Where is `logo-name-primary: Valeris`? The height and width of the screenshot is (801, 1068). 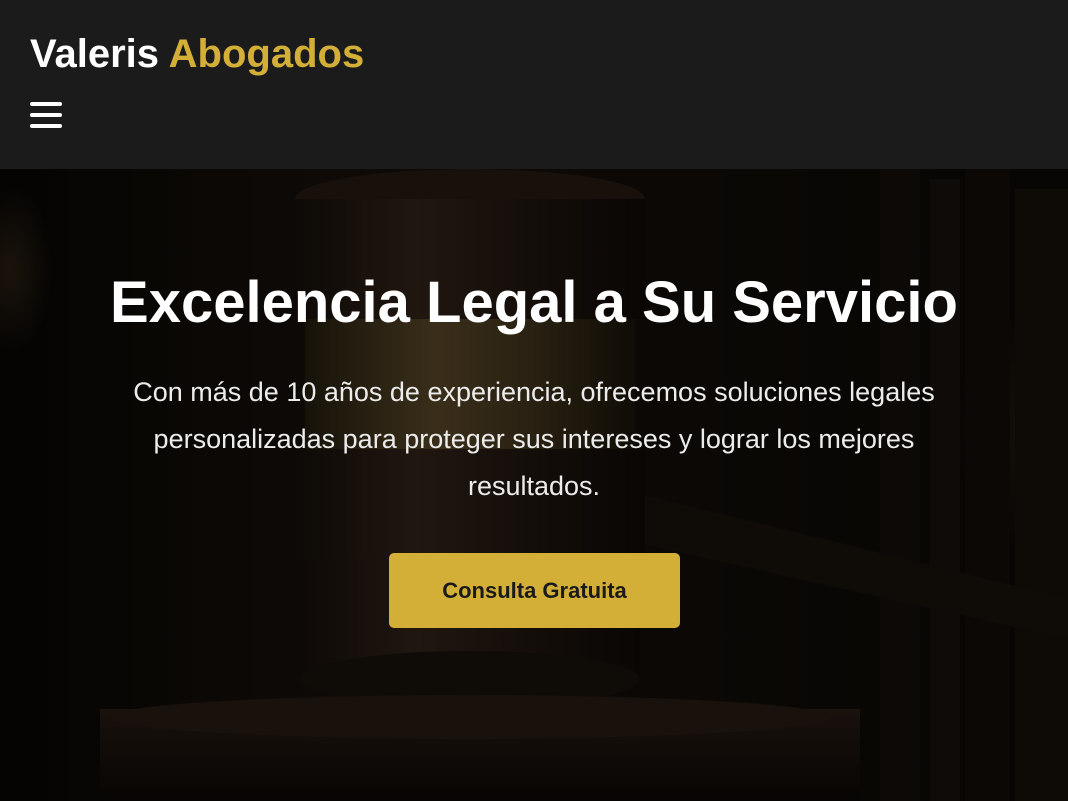
logo-name-primary: Valeris is located at coordinates (95, 54).